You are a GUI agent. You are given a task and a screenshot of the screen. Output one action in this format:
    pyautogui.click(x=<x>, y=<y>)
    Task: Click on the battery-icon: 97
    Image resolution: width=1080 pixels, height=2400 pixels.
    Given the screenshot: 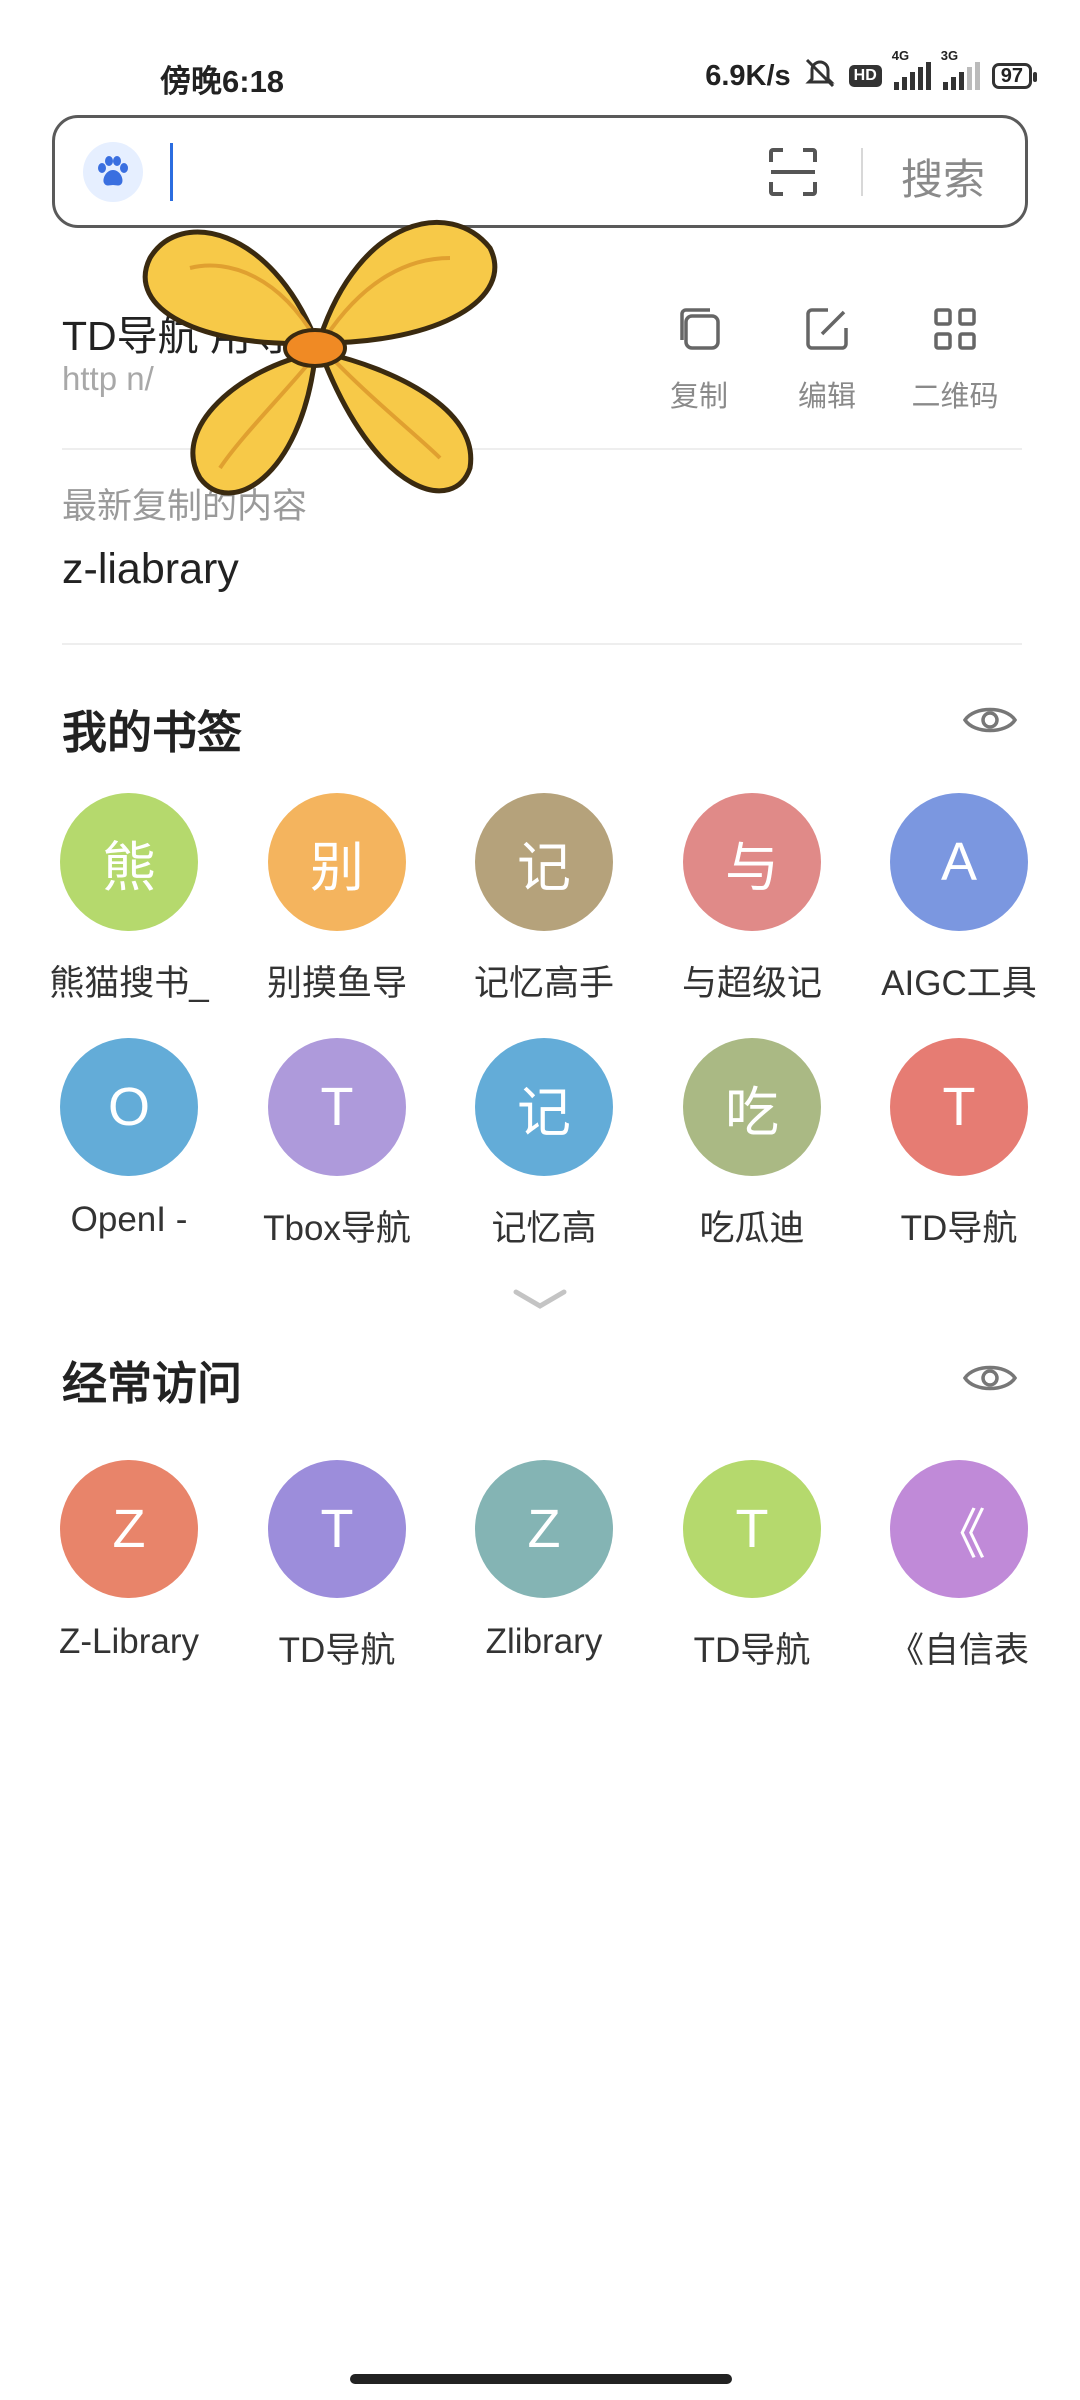 What is the action you would take?
    pyautogui.click(x=1014, y=76)
    